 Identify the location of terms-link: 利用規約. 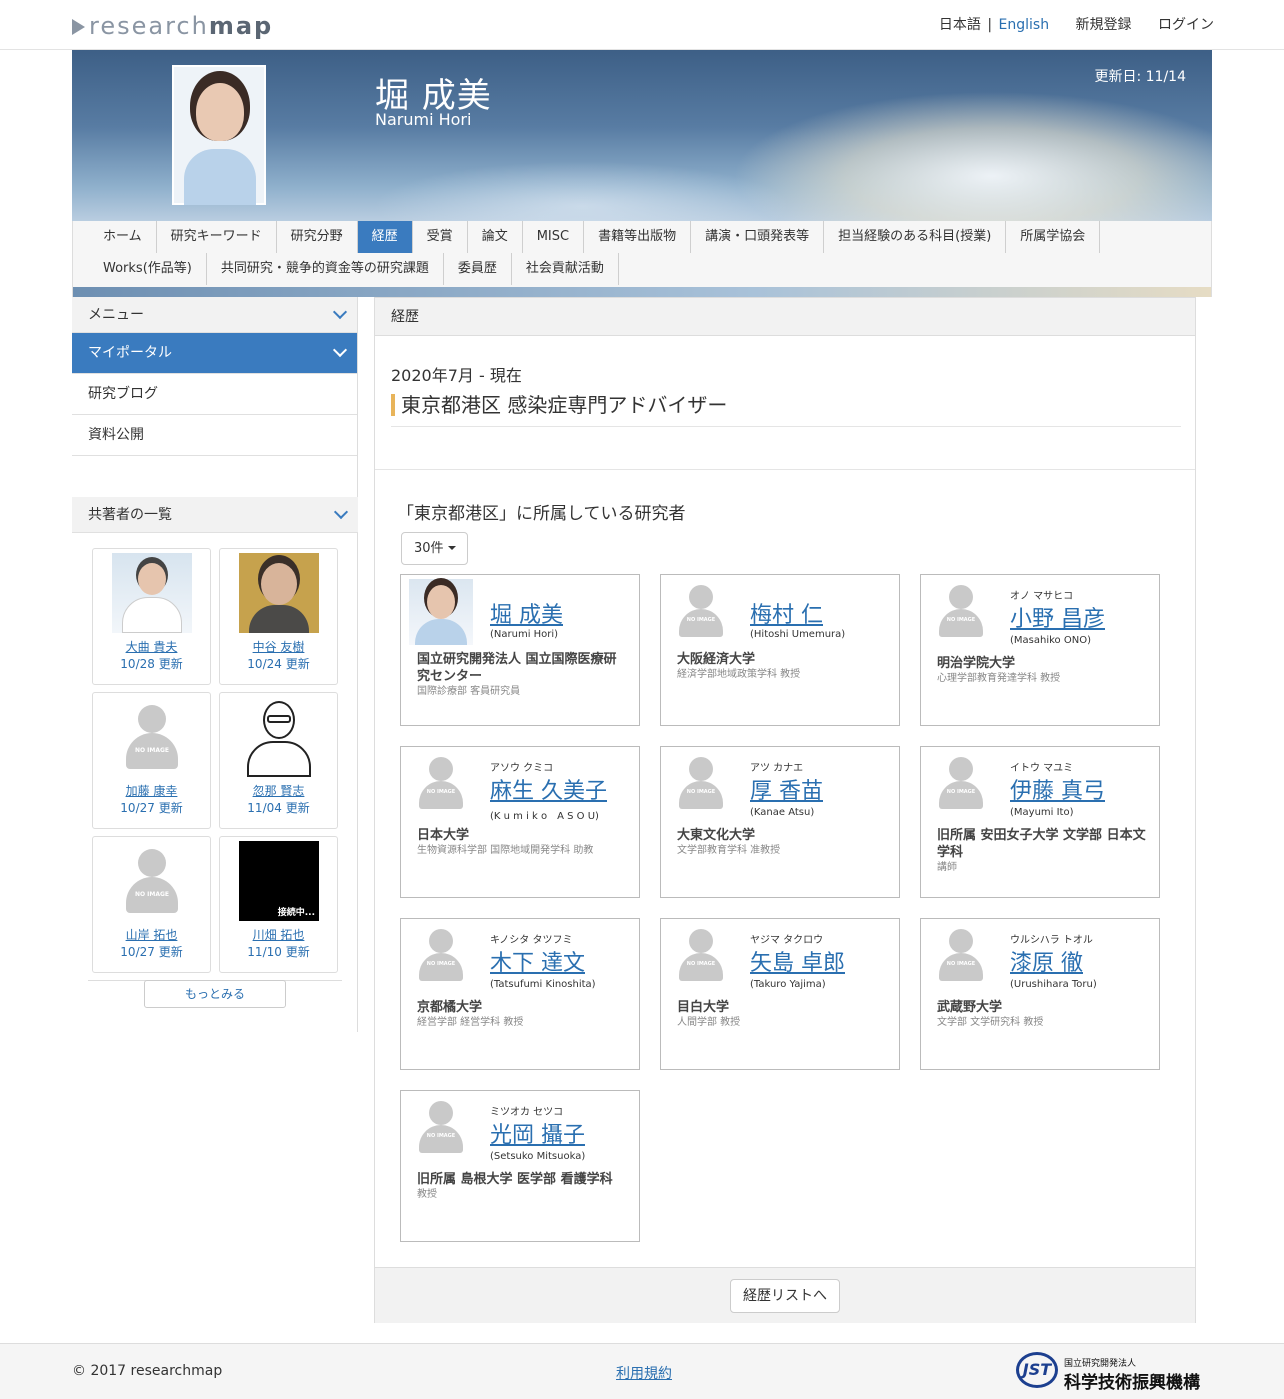
(644, 1373).